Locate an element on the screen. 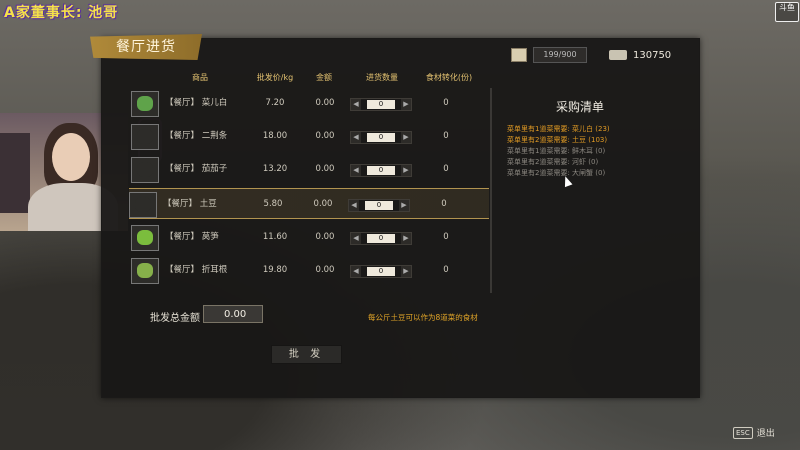 This screenshot has width=800, height=450. item-name: 【餐厅】 茄茄子 is located at coordinates (196, 169).